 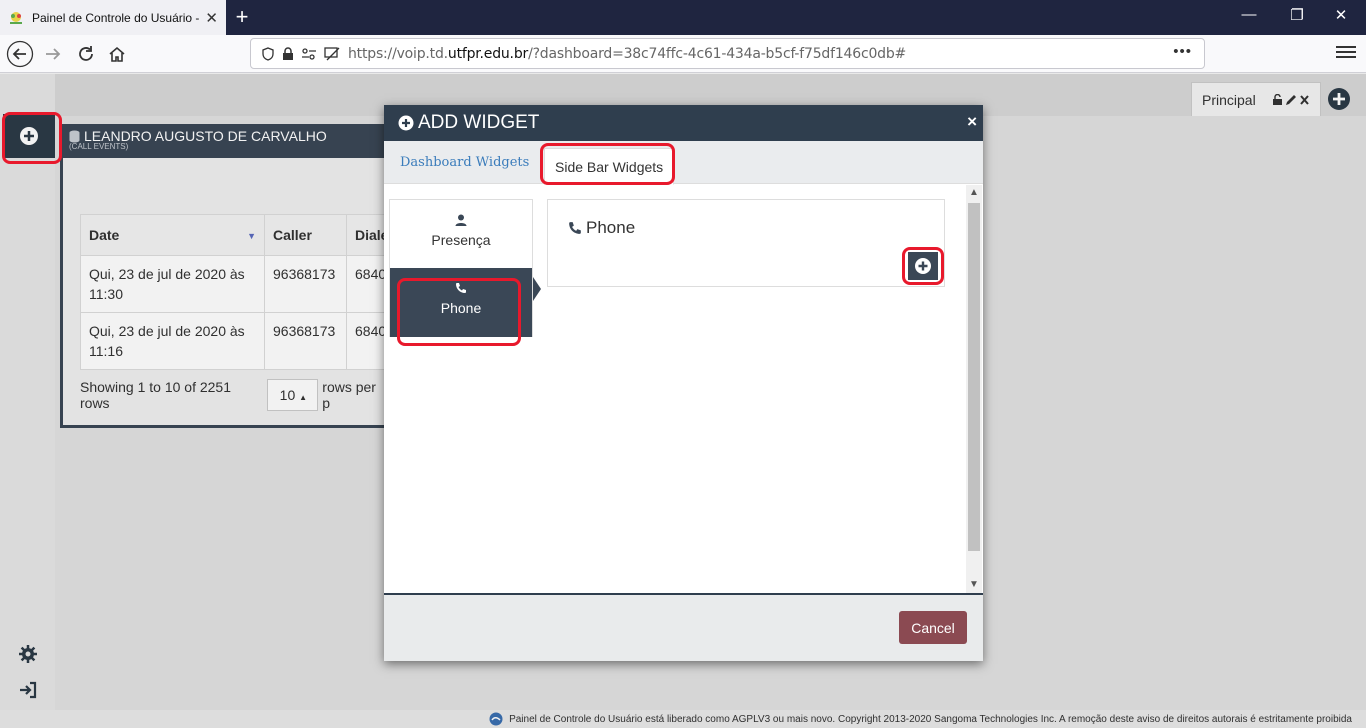 I want to click on home-icon, so click(x=117, y=54).